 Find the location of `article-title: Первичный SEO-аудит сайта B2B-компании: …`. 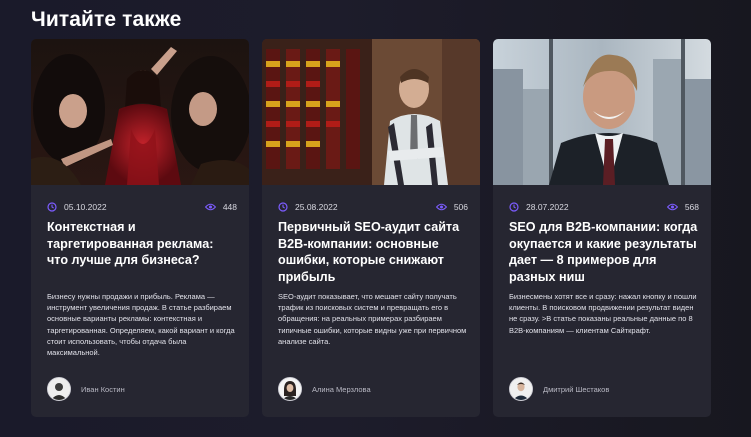

article-title: Первичный SEO-аудит сайта B2B-компании: … is located at coordinates (373, 252).